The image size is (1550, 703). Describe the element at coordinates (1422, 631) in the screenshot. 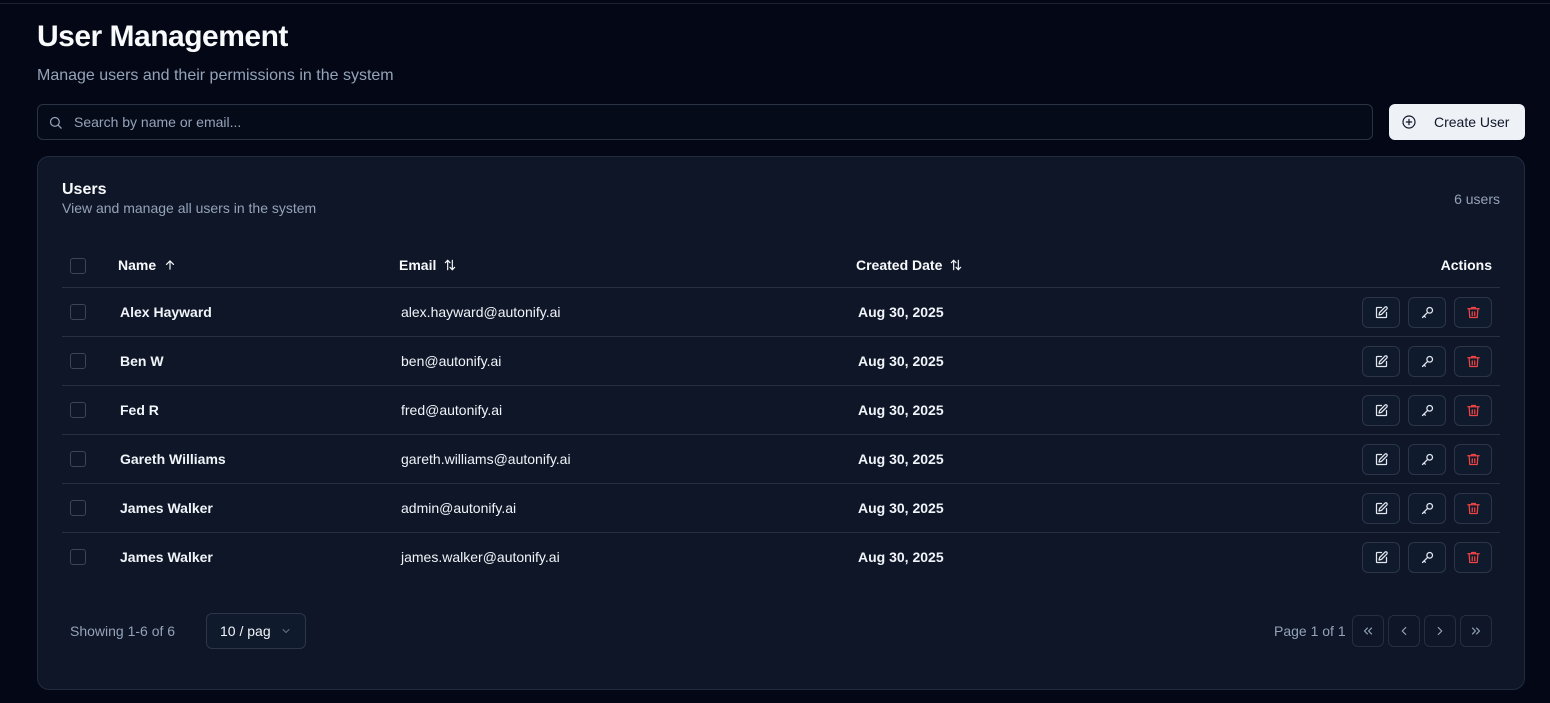

I see `pagination` at that location.